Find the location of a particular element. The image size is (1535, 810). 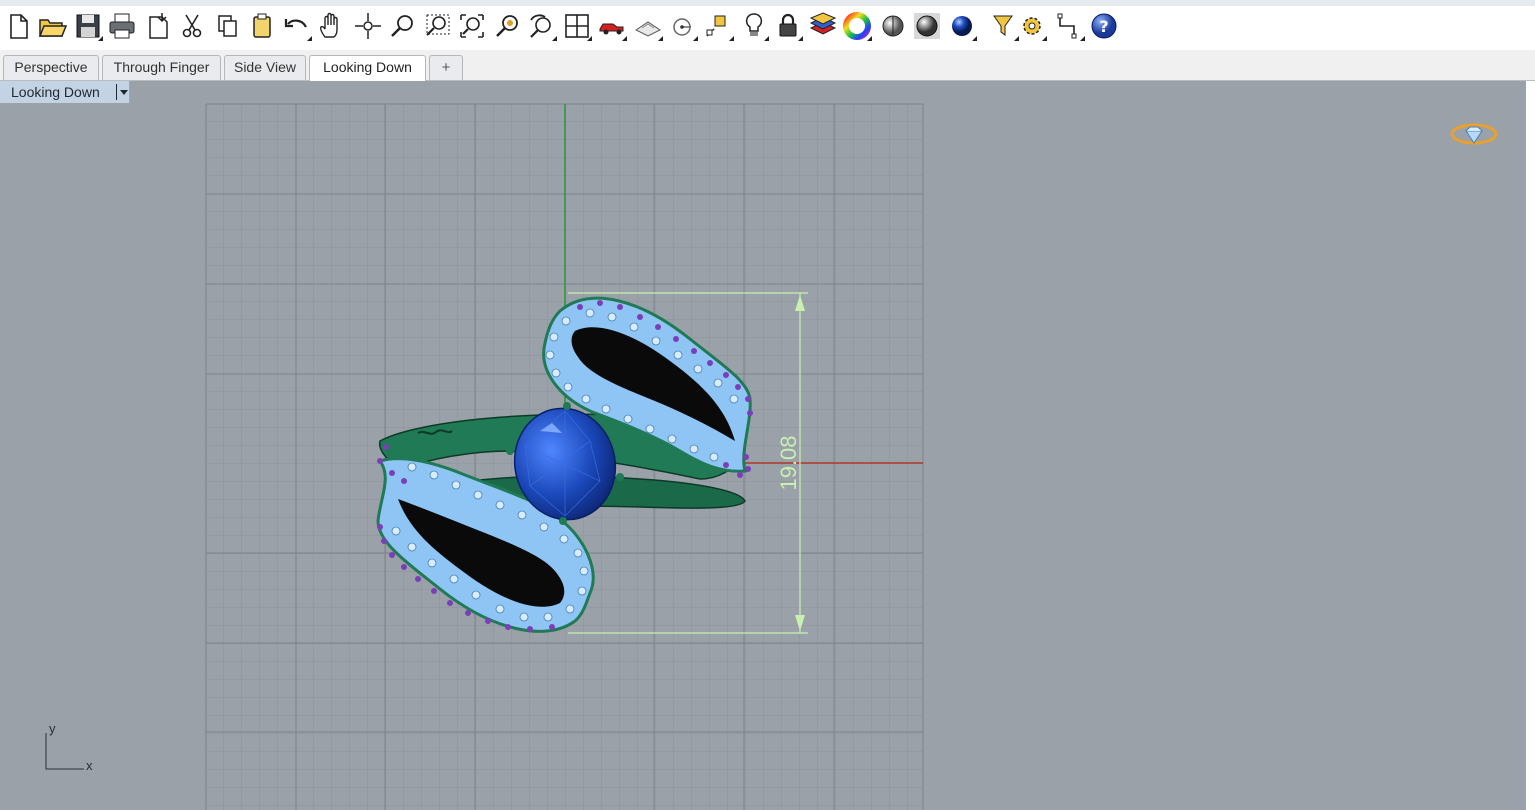

gear-icon is located at coordinates (1032, 26).